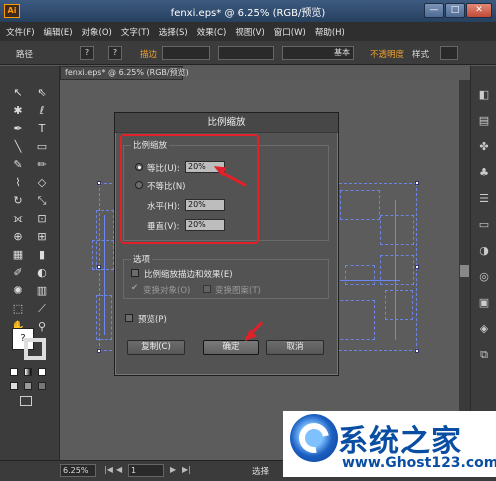  What do you see at coordinates (483, 266) in the screenshot?
I see `panel-dock: ◧ ▤ ✤ ♣ ☰ ▭ ◑ ◎ ▣ ◈ ⧉` at bounding box center [483, 266].